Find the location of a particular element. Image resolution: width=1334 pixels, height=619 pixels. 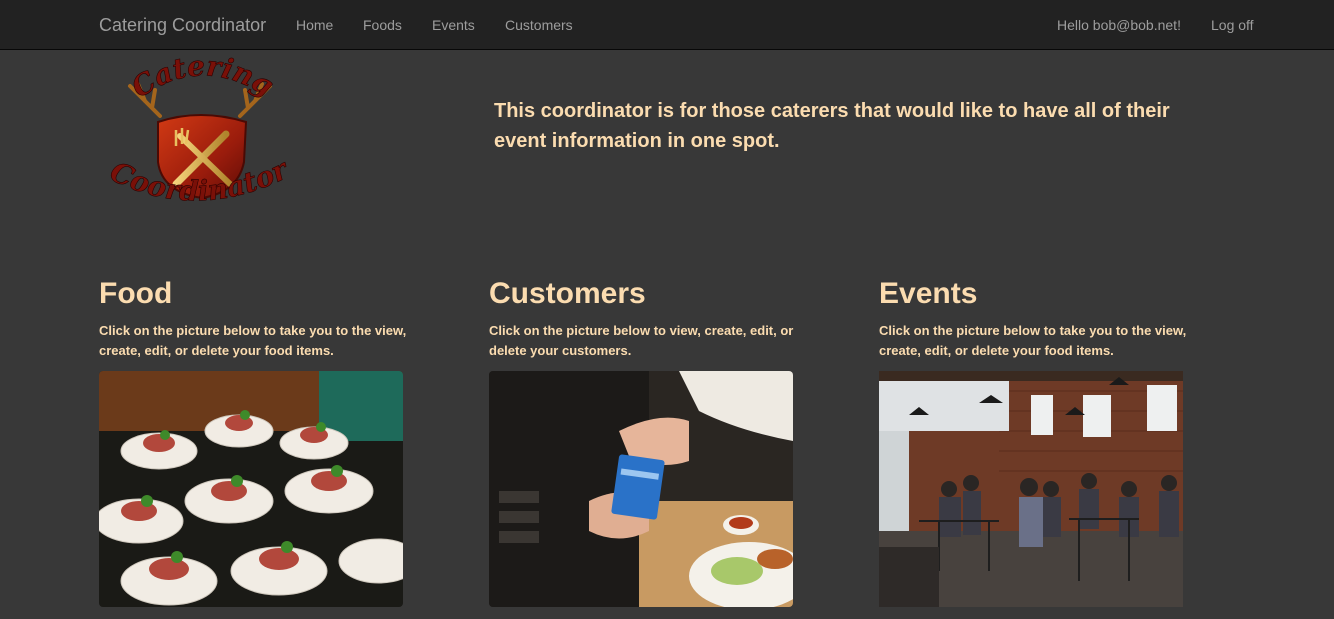

brand-link: Catering Coordinator is located at coordinates (182, 25).